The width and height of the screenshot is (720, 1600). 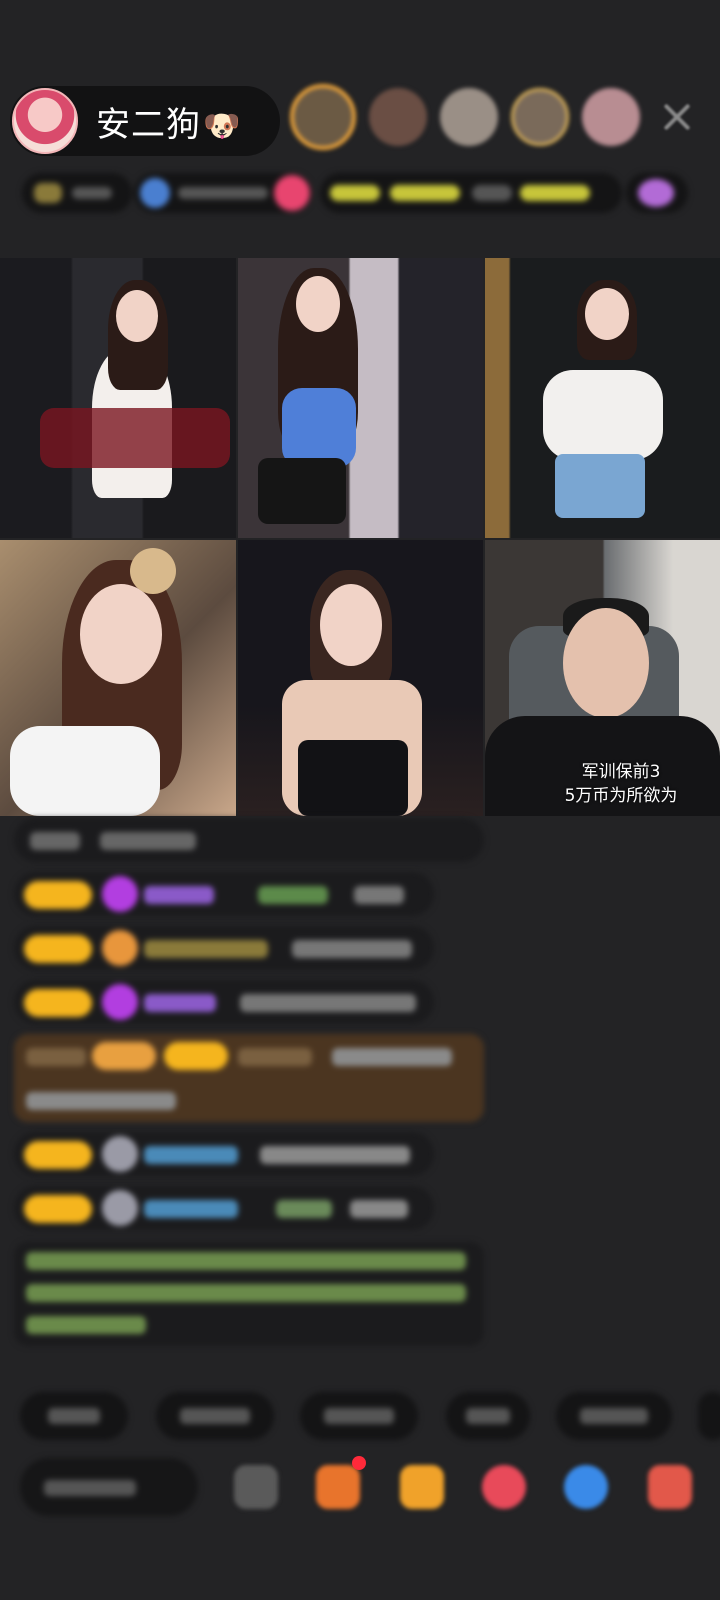 I want to click on more-icon, so click(x=256, y=1487).